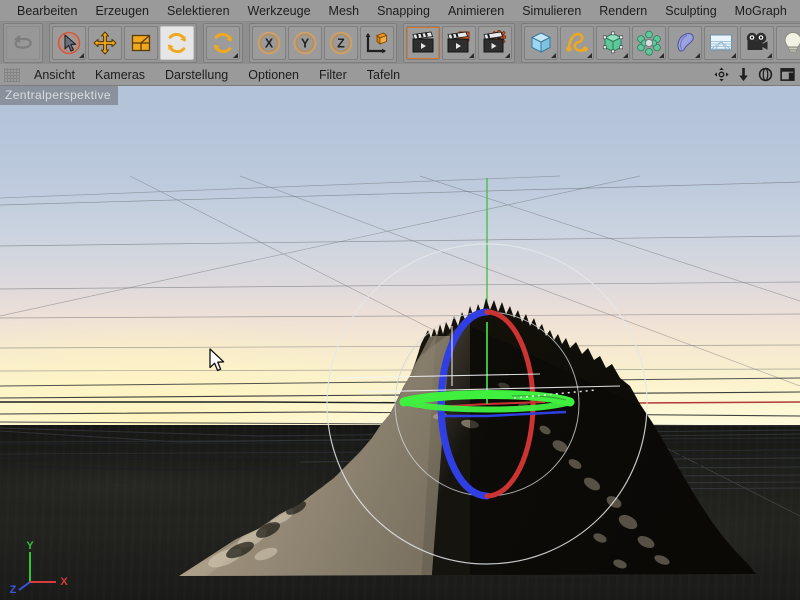 The width and height of the screenshot is (800, 600). I want to click on rotate-alt-tool, so click(223, 43).